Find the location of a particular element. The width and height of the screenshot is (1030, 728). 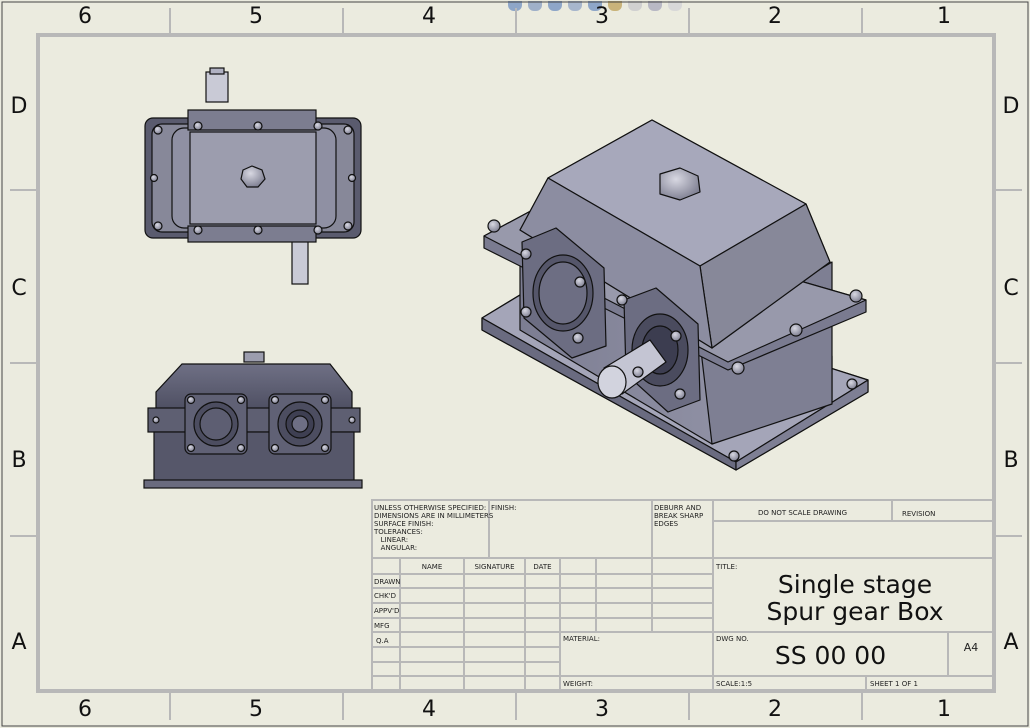

role-drawn: DRAWN is located at coordinates (387, 582).